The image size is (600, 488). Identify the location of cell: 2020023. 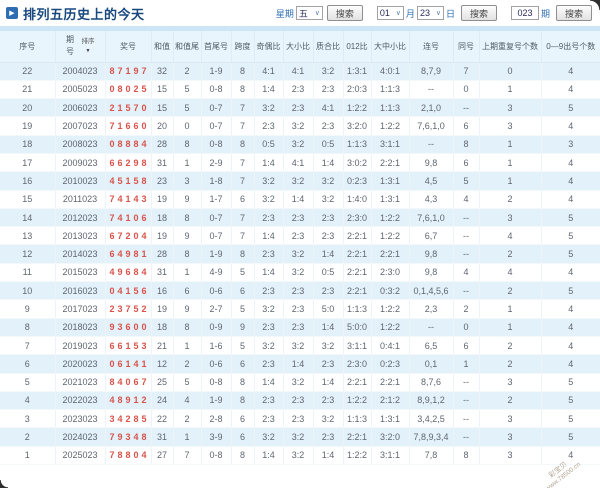
(80, 364).